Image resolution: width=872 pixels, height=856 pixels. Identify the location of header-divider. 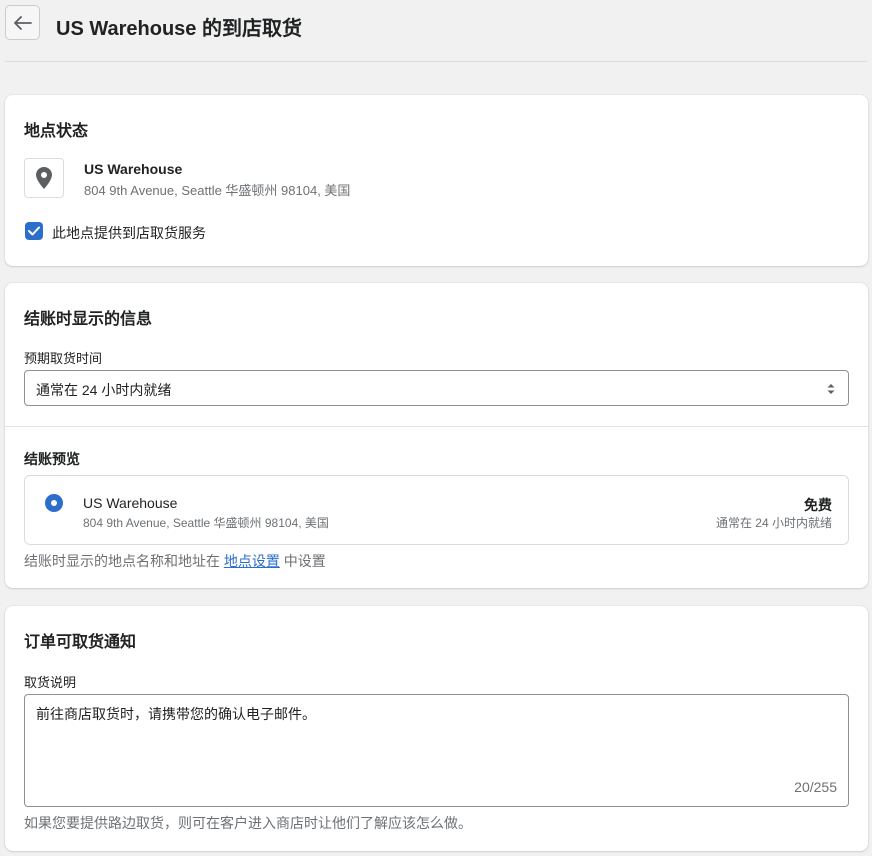
(436, 61).